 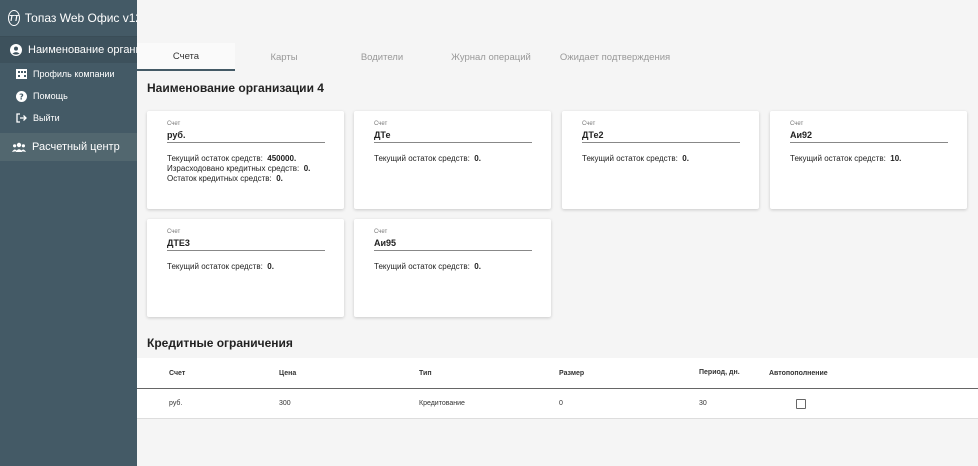 I want to click on cell-period: 30, so click(x=703, y=403).